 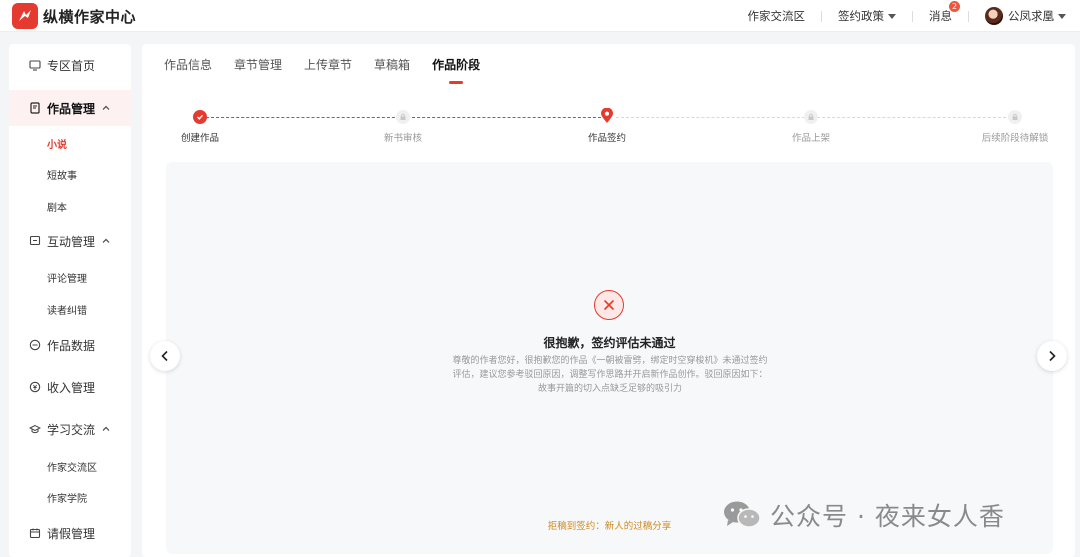 I want to click on sidebar-item-interaction: 互动管理, so click(x=70, y=241).